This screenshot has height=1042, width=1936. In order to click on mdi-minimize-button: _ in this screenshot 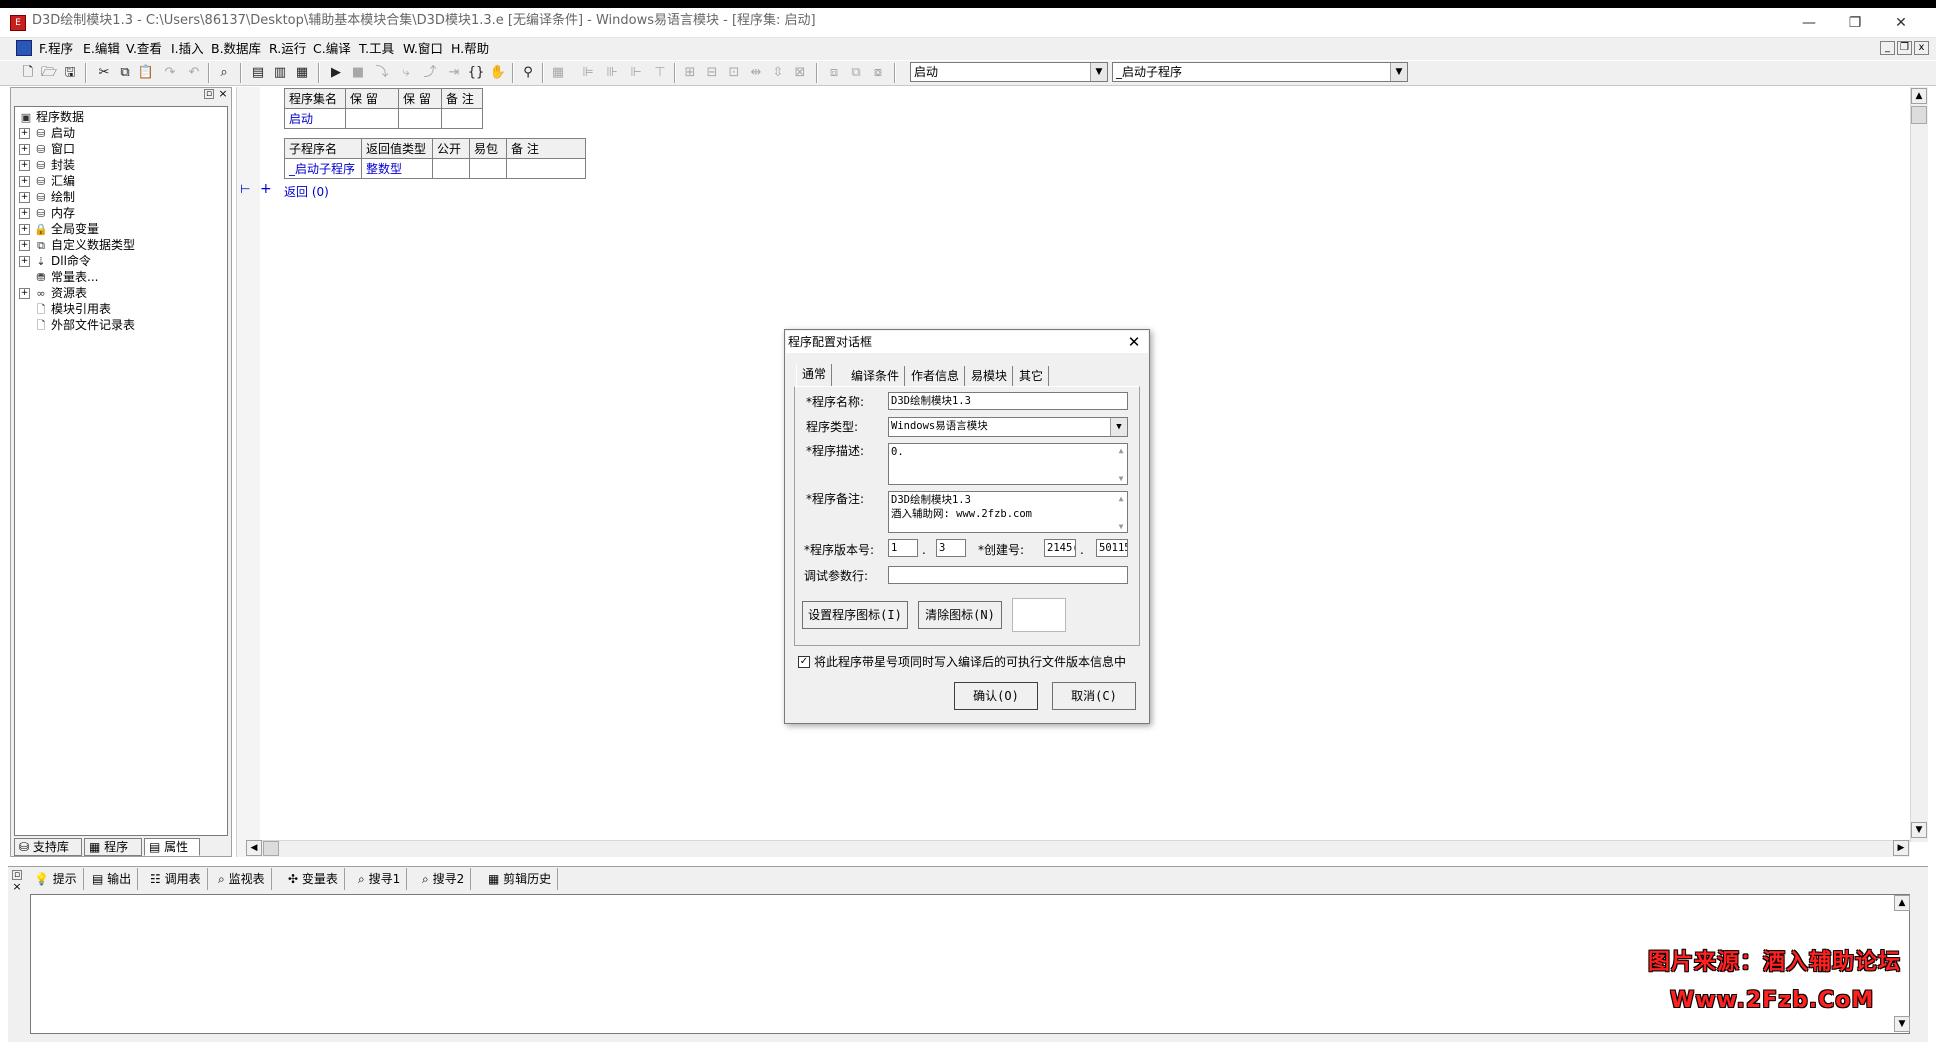, I will do `click(1887, 48)`.